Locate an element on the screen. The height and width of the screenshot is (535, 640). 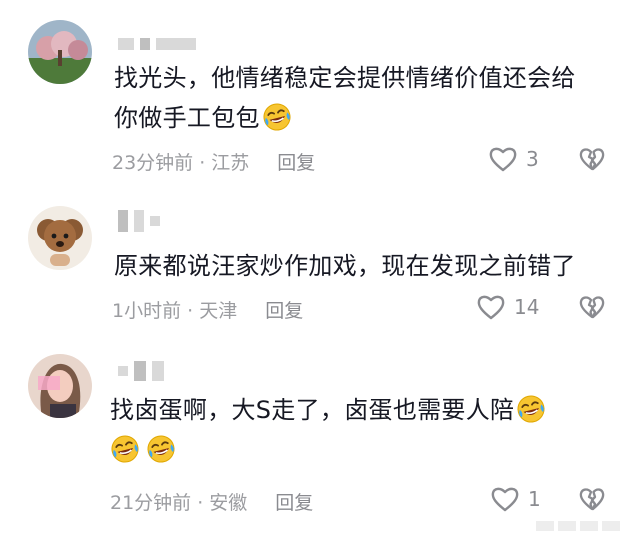
comment-text-line: 原来都说汪家炒作加戏，现在发现之前错了 is located at coordinates (345, 266).